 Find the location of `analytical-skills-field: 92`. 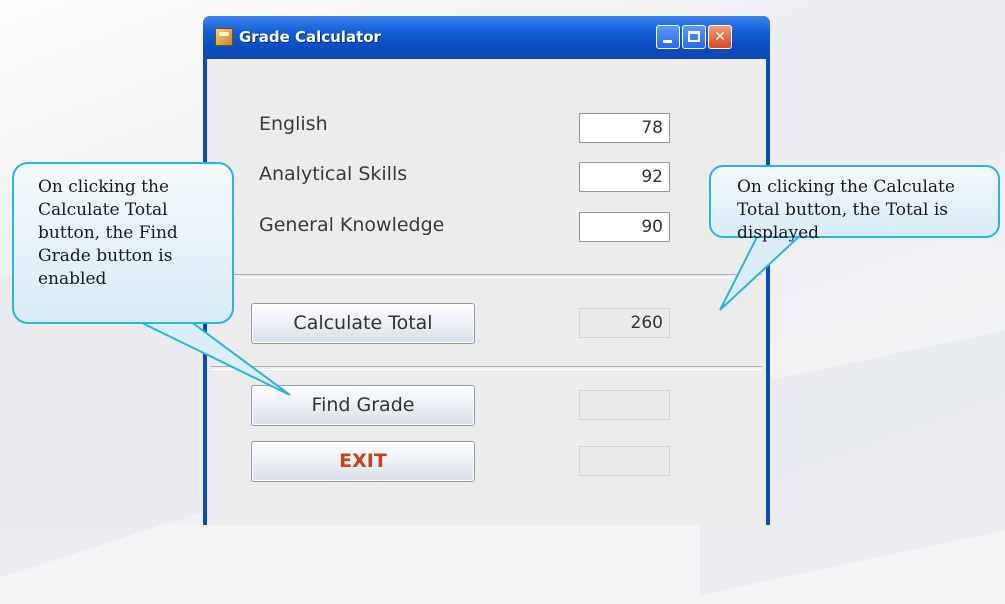

analytical-skills-field: 92 is located at coordinates (624, 177).